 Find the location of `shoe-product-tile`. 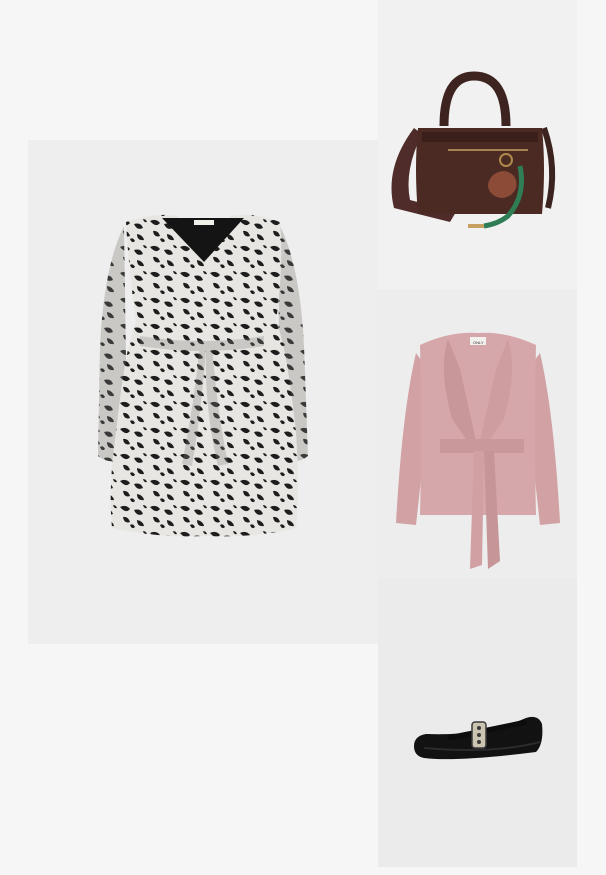

shoe-product-tile is located at coordinates (477, 722).